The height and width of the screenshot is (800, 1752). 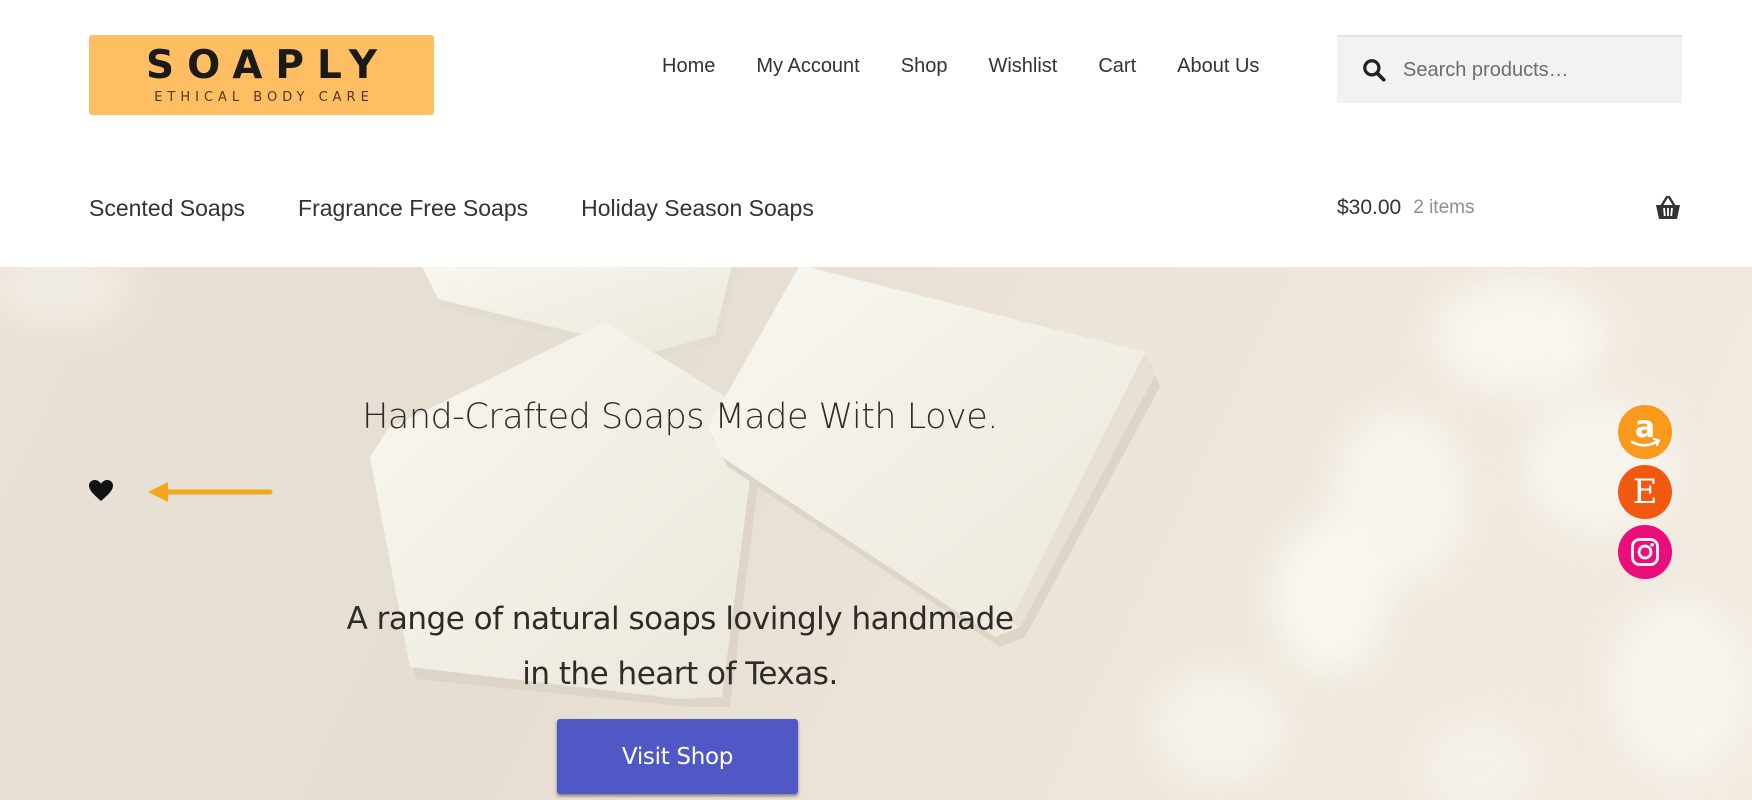 What do you see at coordinates (1374, 70) in the screenshot?
I see `search-icon` at bounding box center [1374, 70].